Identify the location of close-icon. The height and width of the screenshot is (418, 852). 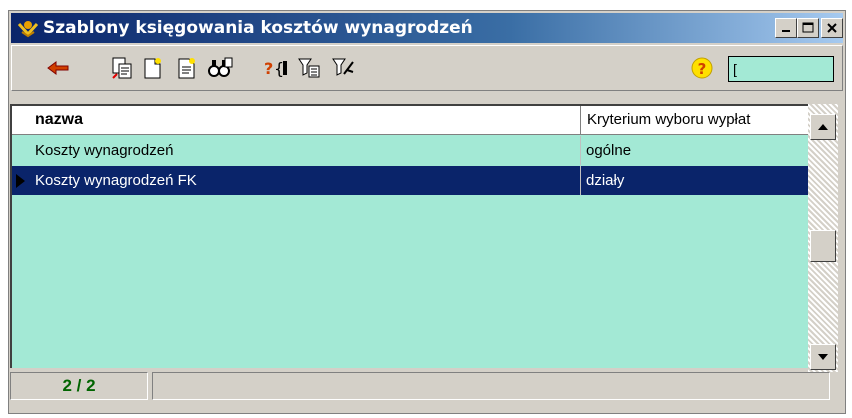
(832, 28).